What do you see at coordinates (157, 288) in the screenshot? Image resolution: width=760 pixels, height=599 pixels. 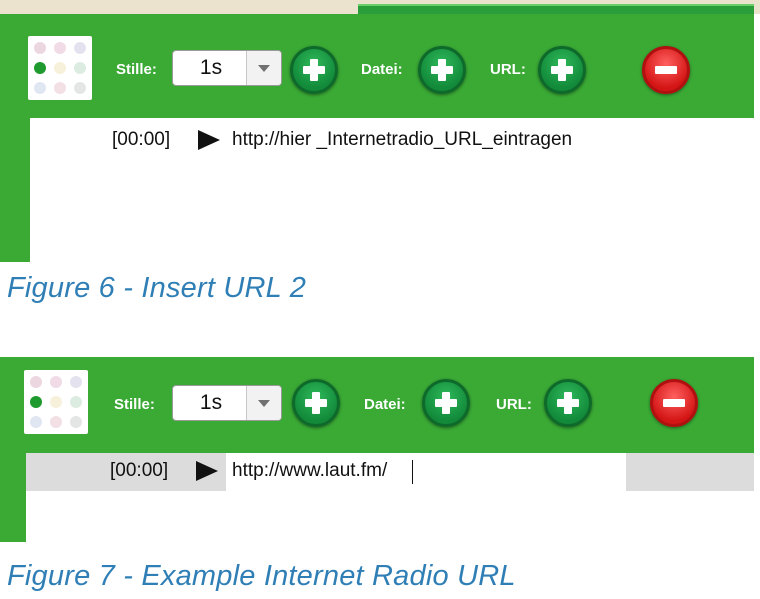 I see `figure6-caption: Figure 6 - Insert URL 2` at bounding box center [157, 288].